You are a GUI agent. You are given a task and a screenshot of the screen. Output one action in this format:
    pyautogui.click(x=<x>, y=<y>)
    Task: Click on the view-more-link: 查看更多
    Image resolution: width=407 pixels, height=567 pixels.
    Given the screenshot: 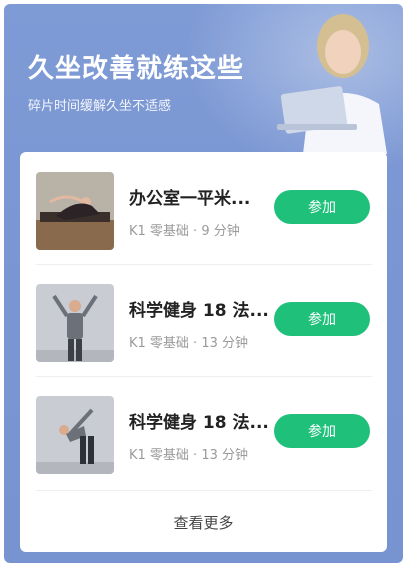 What is the action you would take?
    pyautogui.click(x=203, y=523)
    